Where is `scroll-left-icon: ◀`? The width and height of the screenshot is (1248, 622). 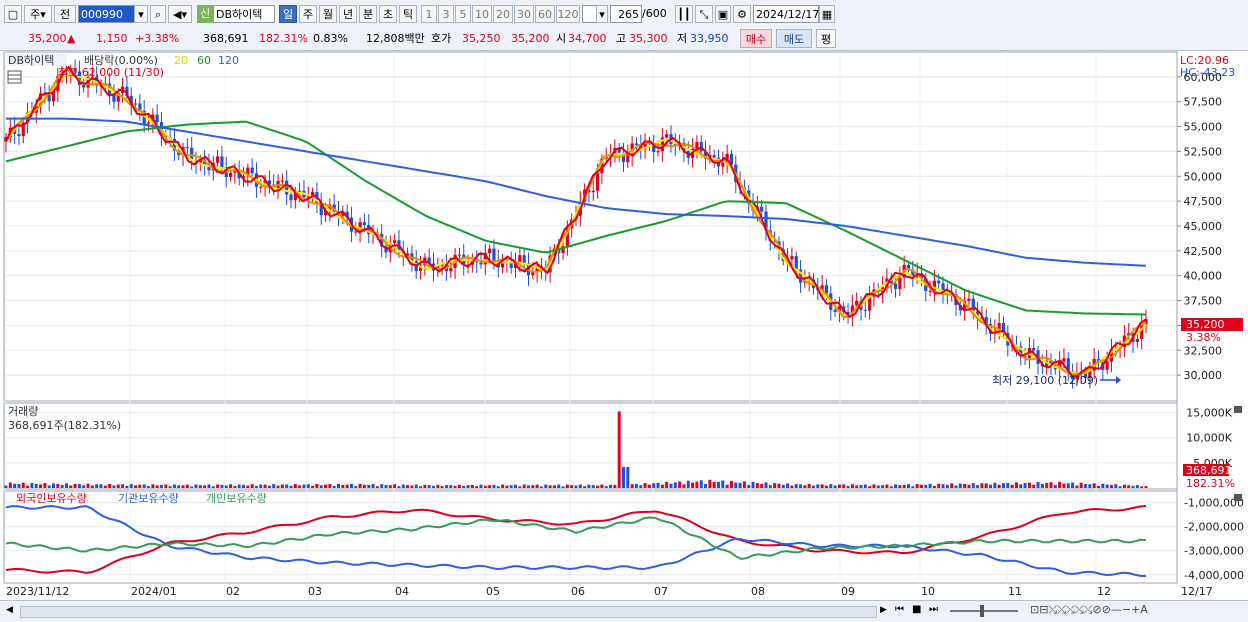
scroll-left-icon: ◀ is located at coordinates (11, 611).